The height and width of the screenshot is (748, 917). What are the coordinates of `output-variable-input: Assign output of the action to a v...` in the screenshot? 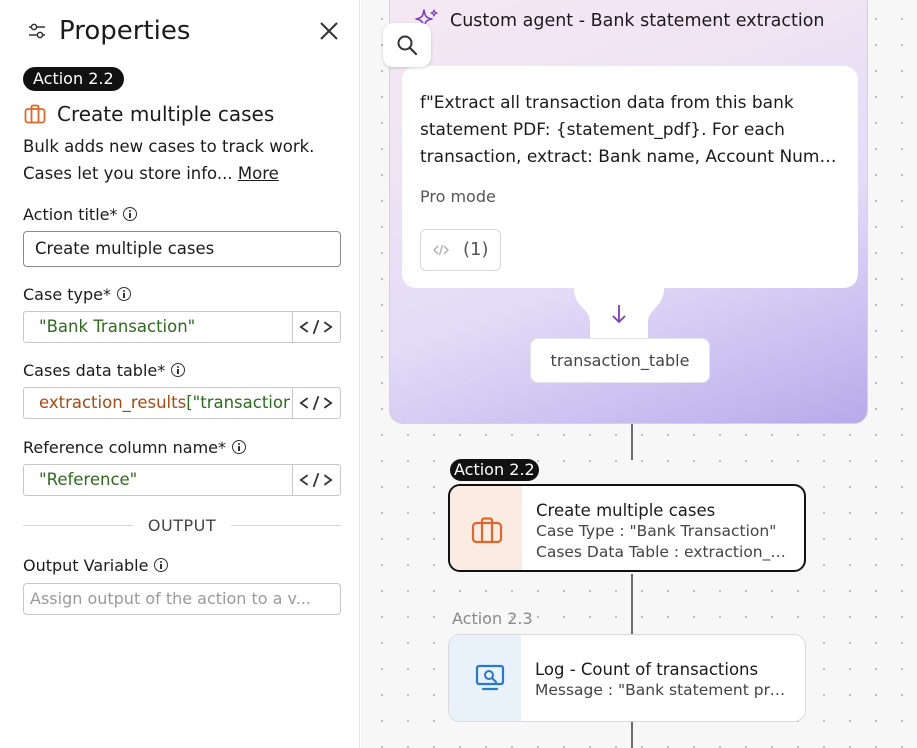 It's located at (182, 599).